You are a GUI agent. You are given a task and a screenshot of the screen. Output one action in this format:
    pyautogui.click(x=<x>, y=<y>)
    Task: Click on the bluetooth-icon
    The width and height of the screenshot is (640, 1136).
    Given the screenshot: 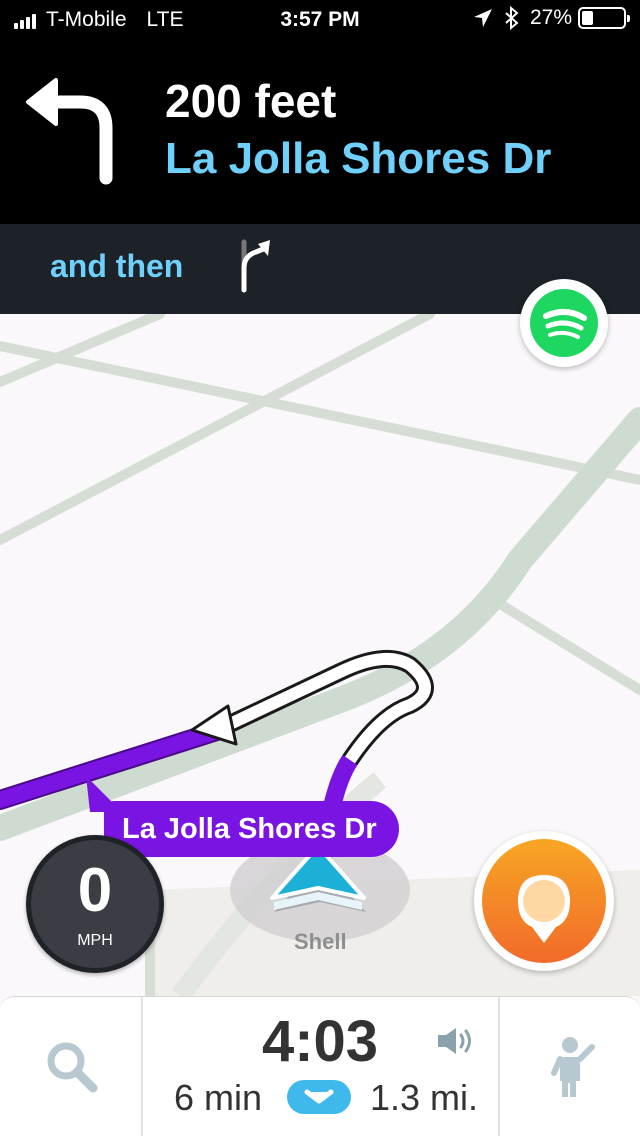 What is the action you would take?
    pyautogui.click(x=512, y=18)
    